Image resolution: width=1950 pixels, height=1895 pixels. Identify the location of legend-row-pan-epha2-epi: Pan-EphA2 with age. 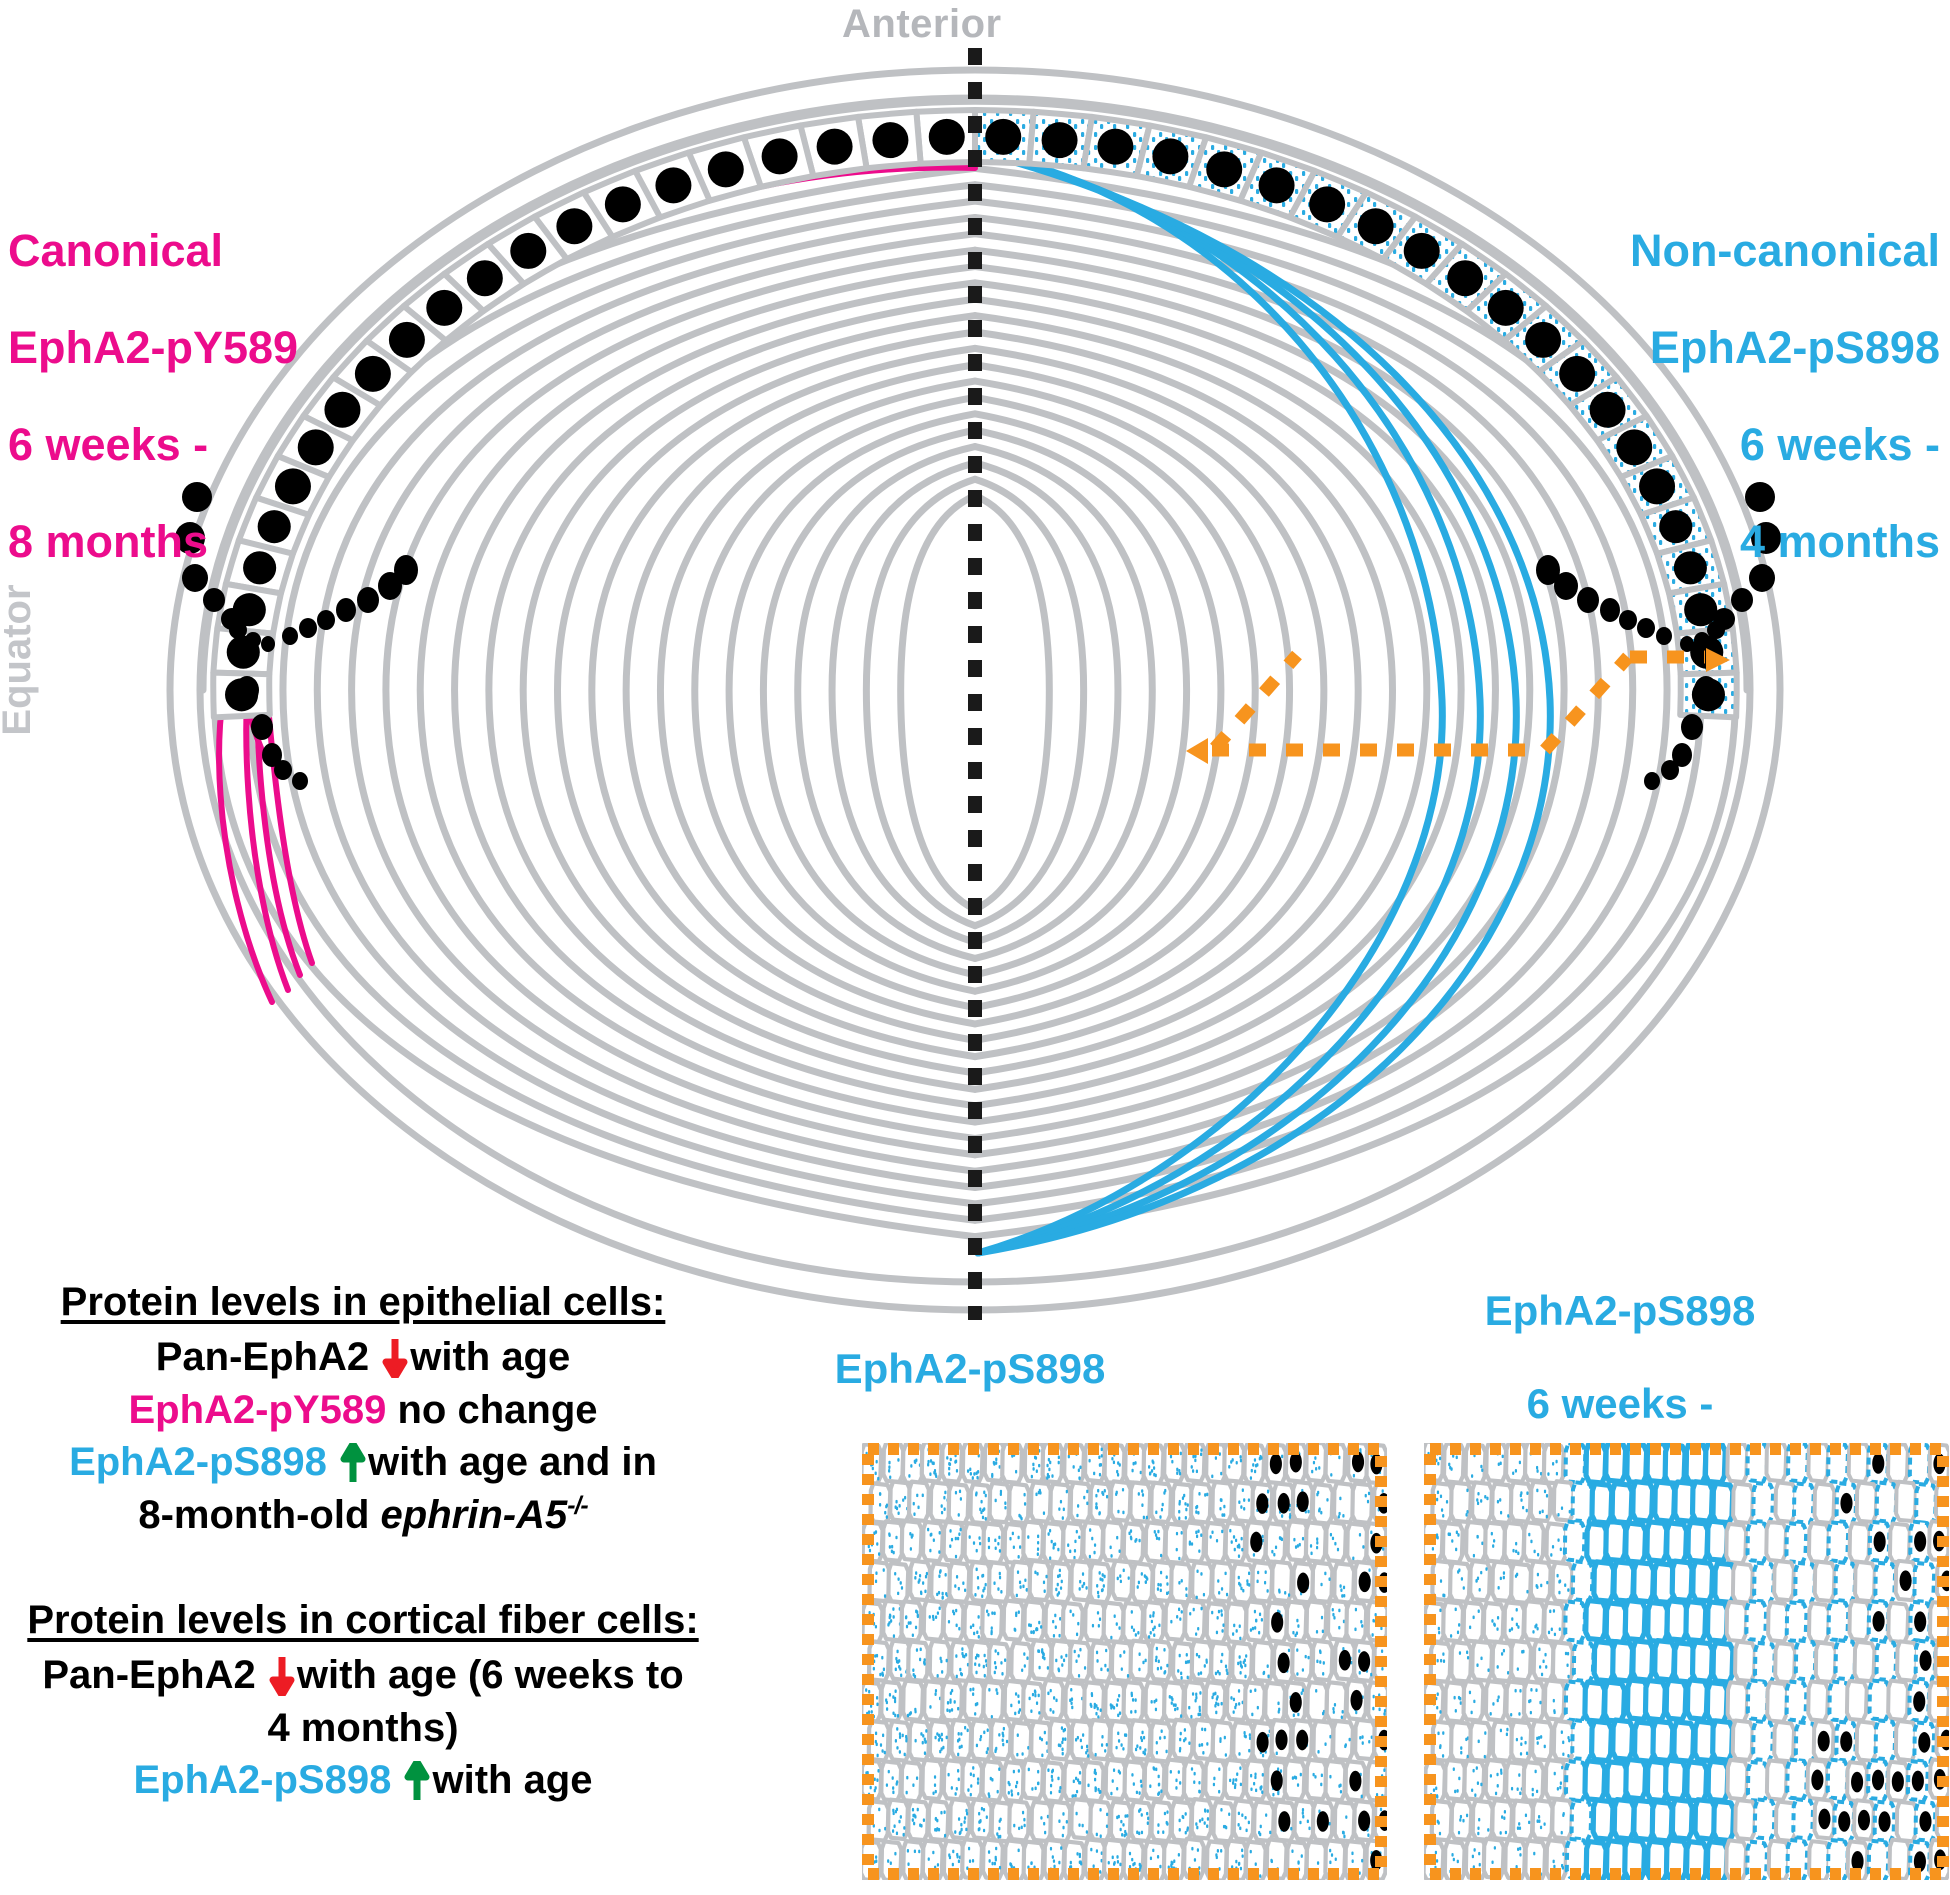
(363, 1357).